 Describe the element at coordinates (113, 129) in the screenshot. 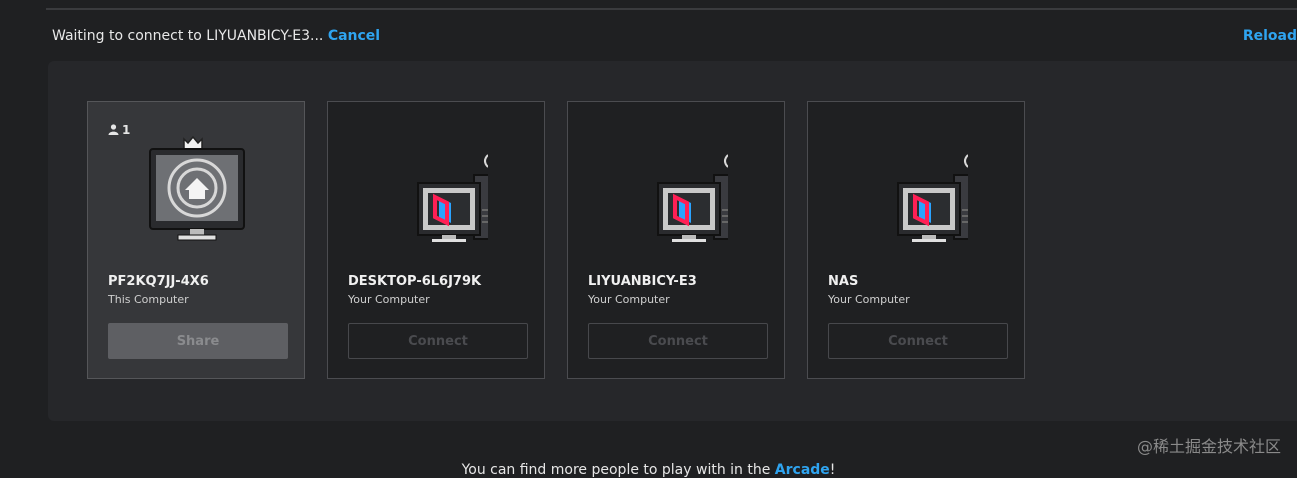

I see `user-icon` at that location.